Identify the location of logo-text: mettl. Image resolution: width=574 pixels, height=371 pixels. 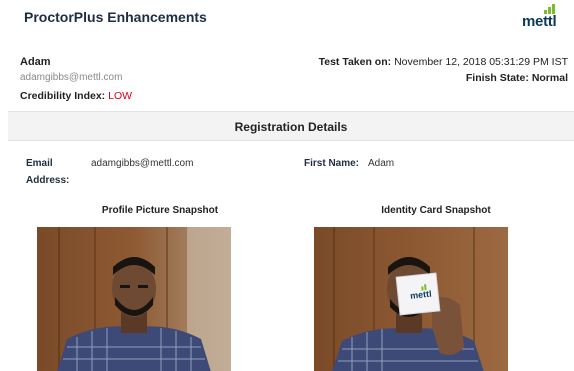
(539, 21).